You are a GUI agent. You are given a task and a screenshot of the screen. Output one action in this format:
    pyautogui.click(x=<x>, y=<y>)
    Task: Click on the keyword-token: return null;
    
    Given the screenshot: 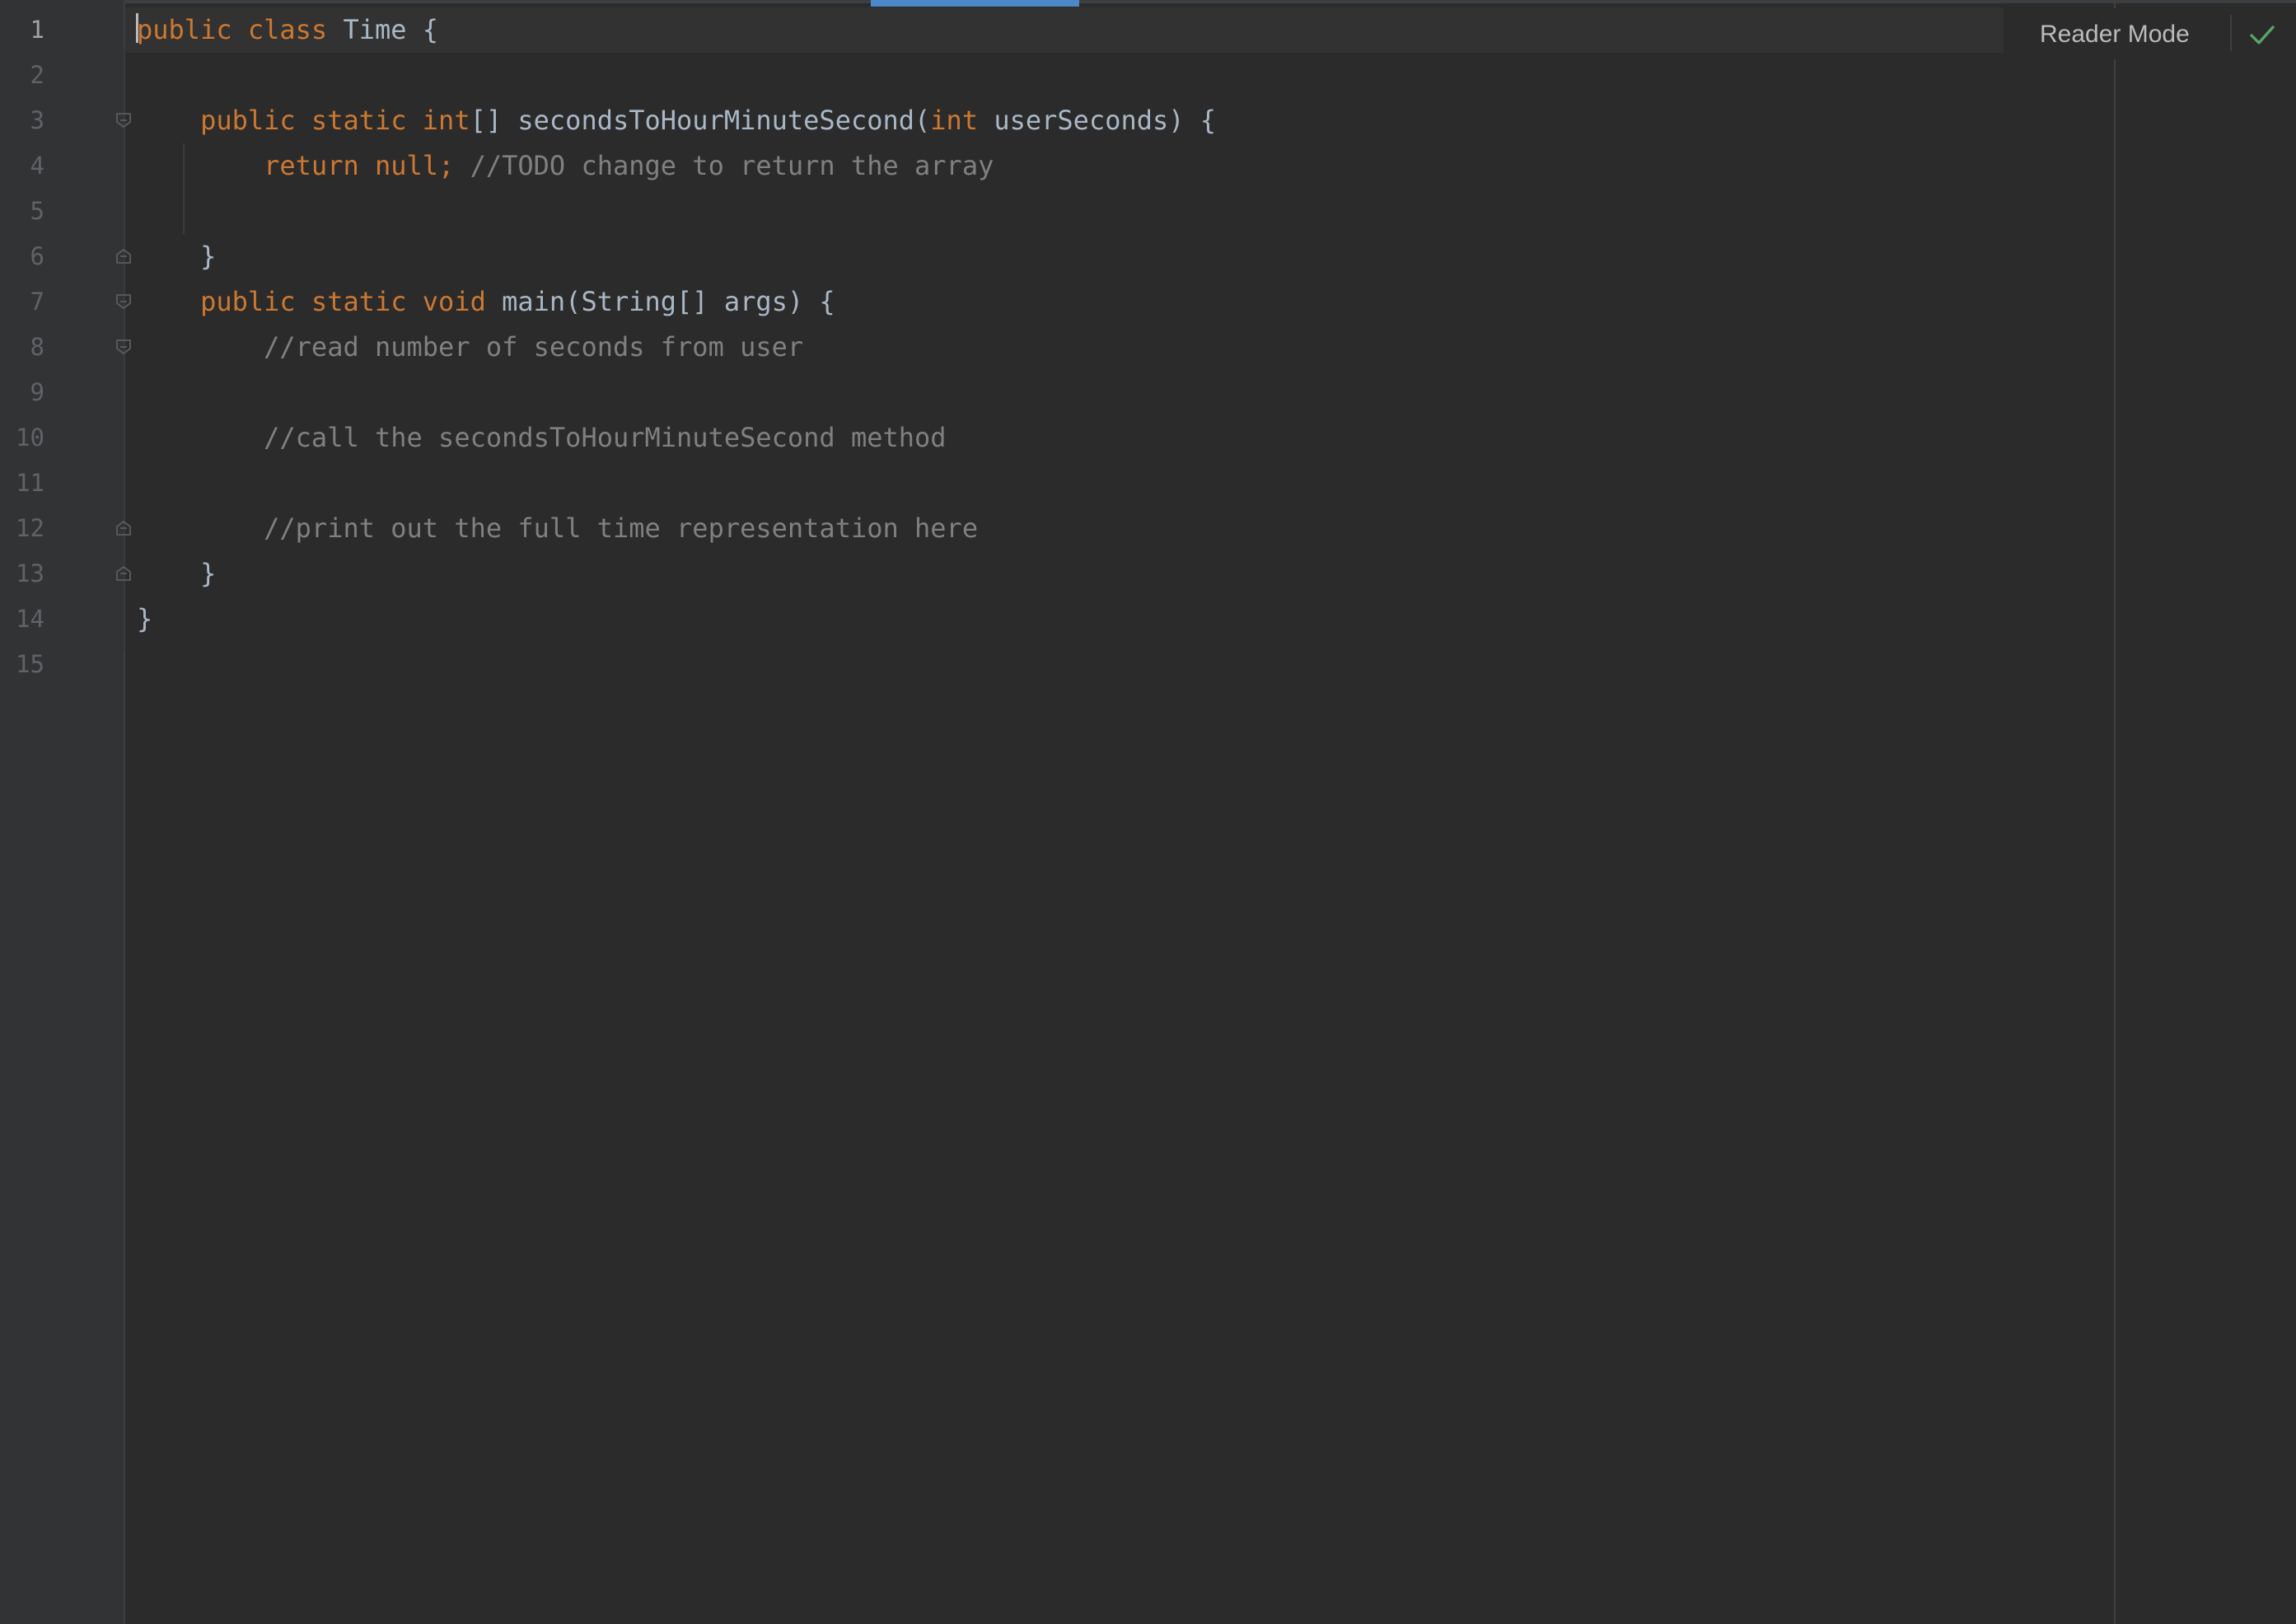 What is the action you would take?
    pyautogui.click(x=367, y=165)
    